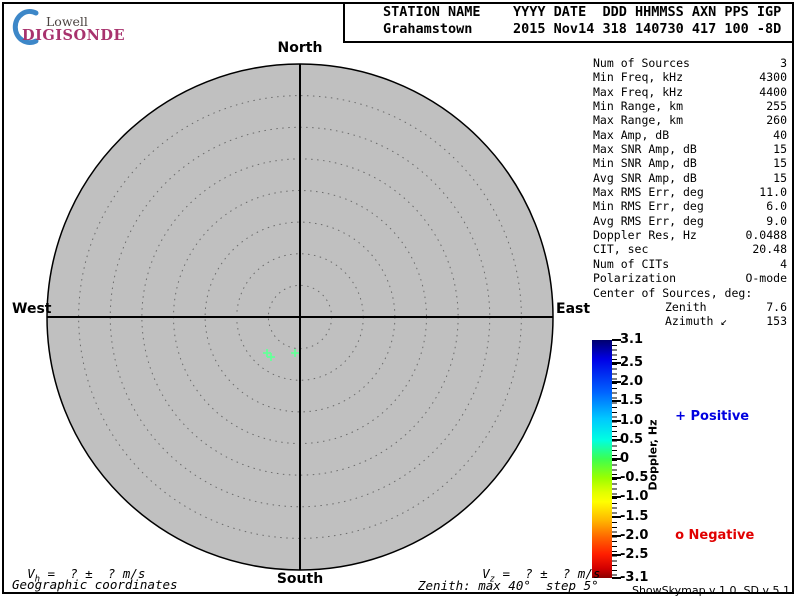  Describe the element at coordinates (690, 106) in the screenshot. I see `info-row: Min Range, km 255` at that location.